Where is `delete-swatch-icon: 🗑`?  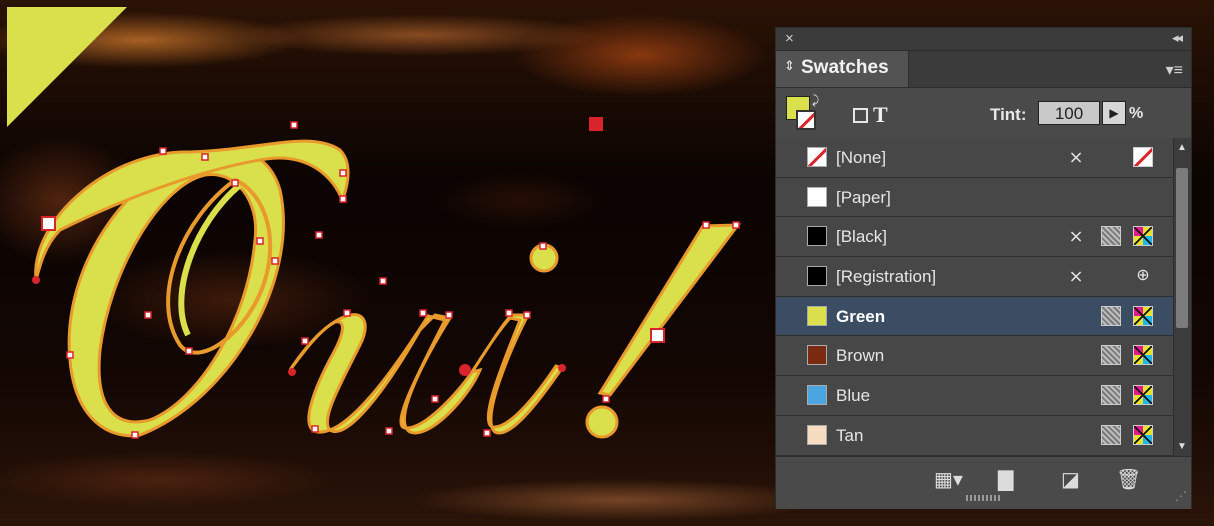 delete-swatch-icon: 🗑 is located at coordinates (1128, 479).